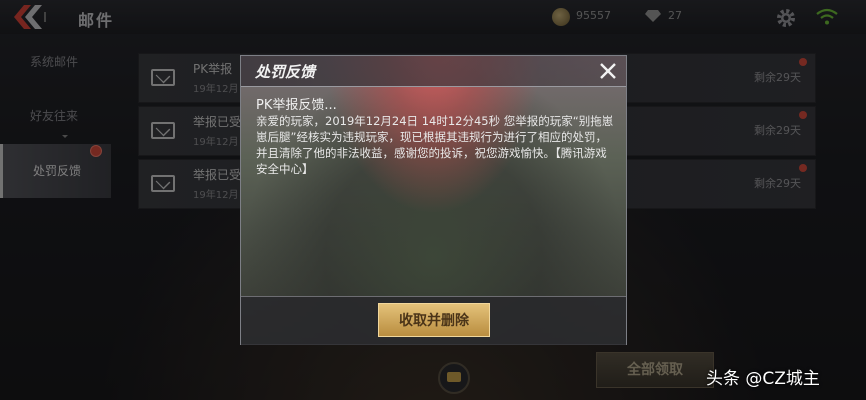 This screenshot has height=400, width=866. What do you see at coordinates (763, 379) in the screenshot?
I see `watermark: 头条 @CZ城主` at bounding box center [763, 379].